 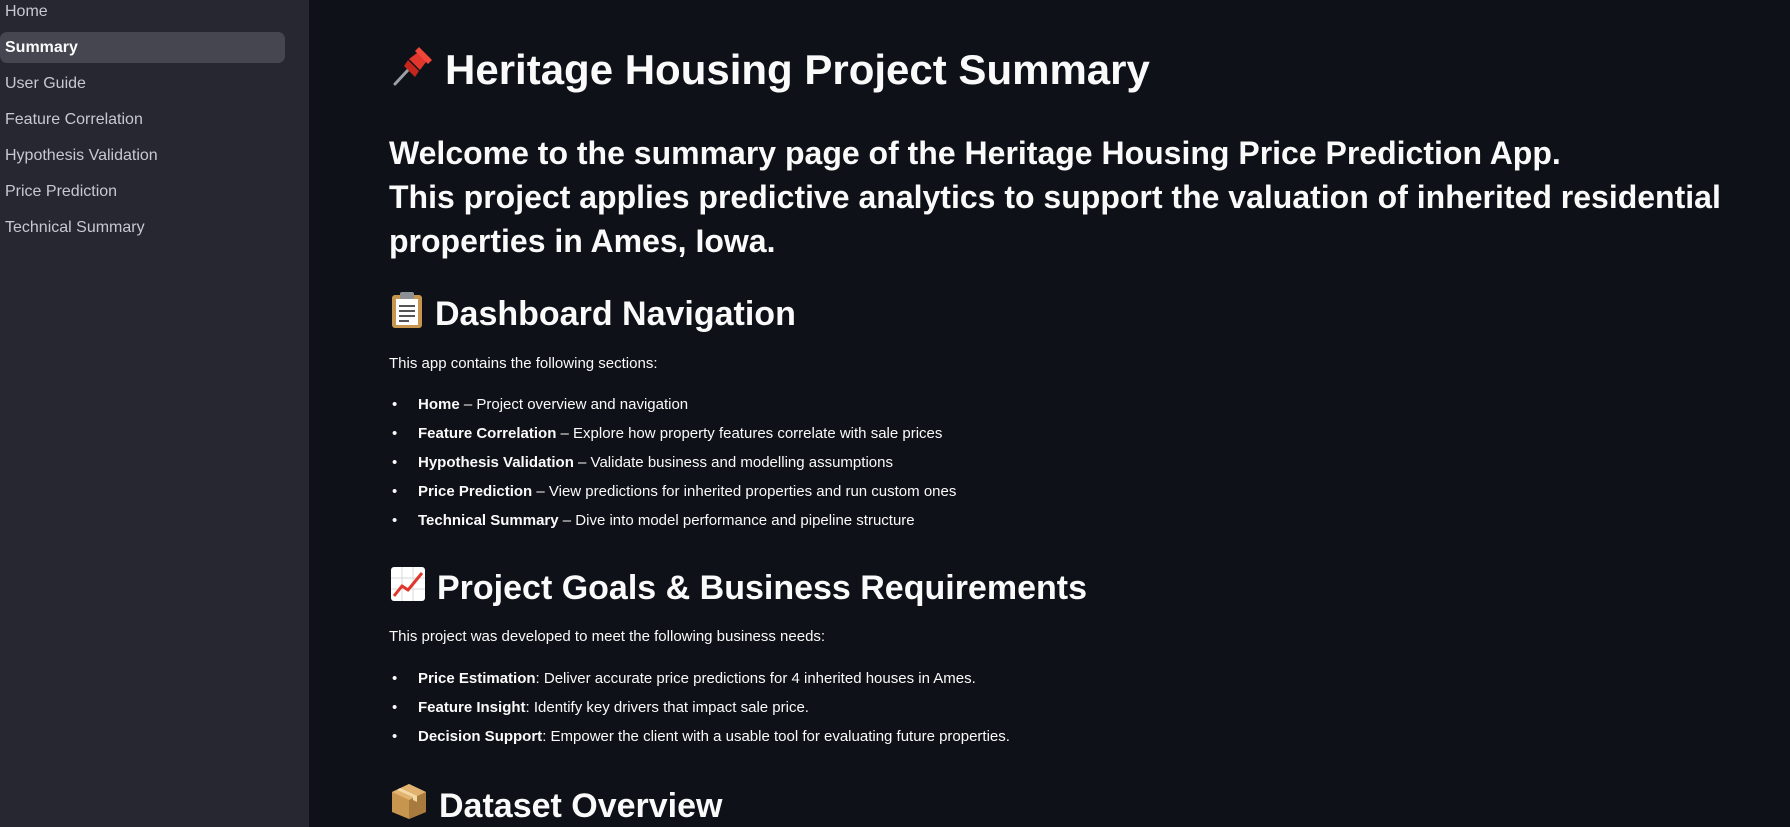 What do you see at coordinates (408, 588) in the screenshot?
I see `chart-increasing-icon` at bounding box center [408, 588].